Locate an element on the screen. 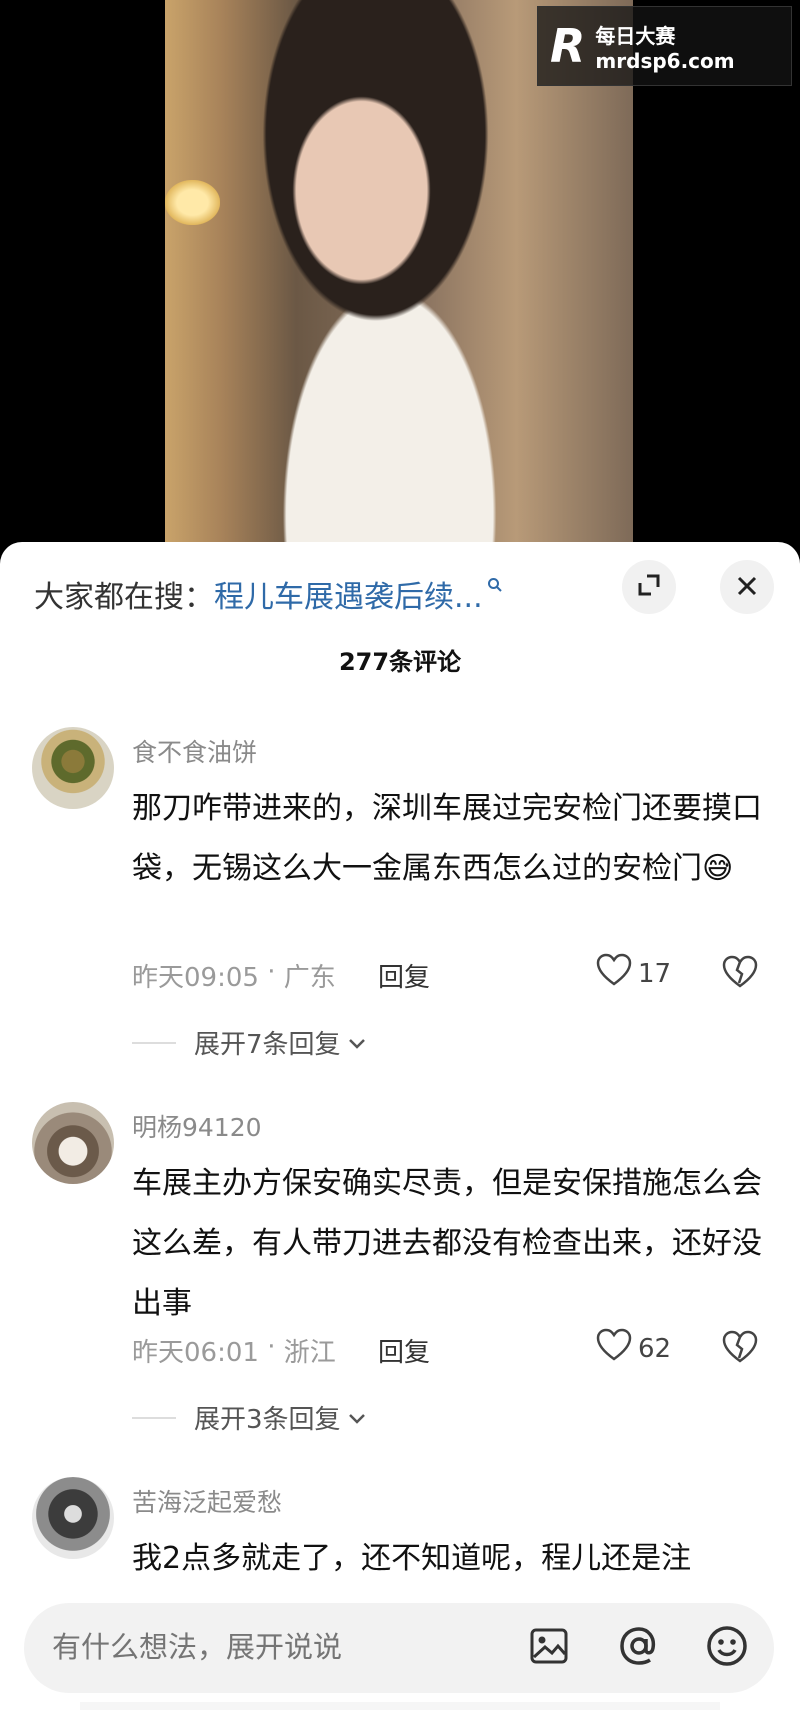  expand-replies: 展开7条回复 is located at coordinates (249, 1042).